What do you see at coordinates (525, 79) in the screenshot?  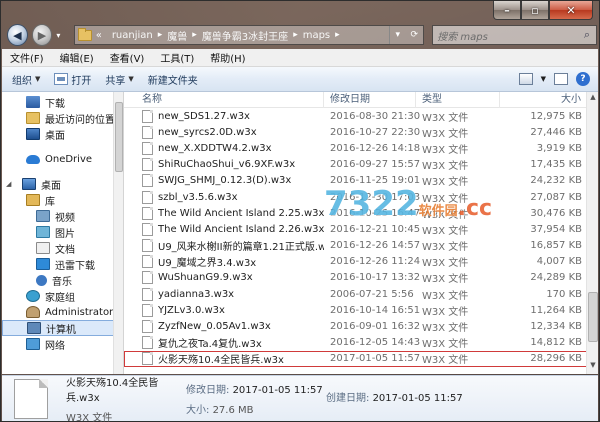 I see `change-view-icon` at bounding box center [525, 79].